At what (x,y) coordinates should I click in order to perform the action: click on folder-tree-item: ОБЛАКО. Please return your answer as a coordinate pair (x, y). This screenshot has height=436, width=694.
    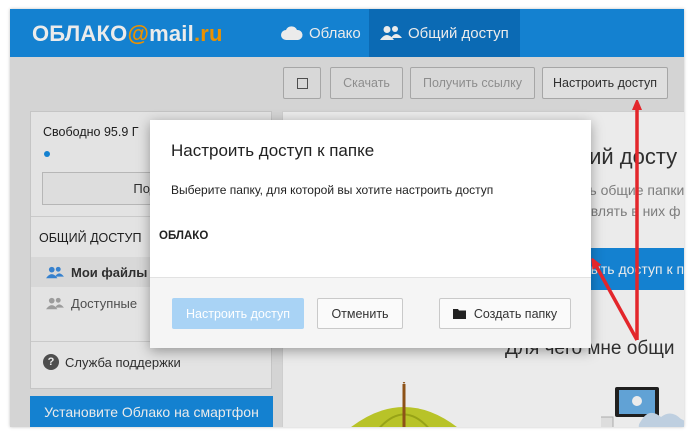
    Looking at the image, I should click on (183, 236).